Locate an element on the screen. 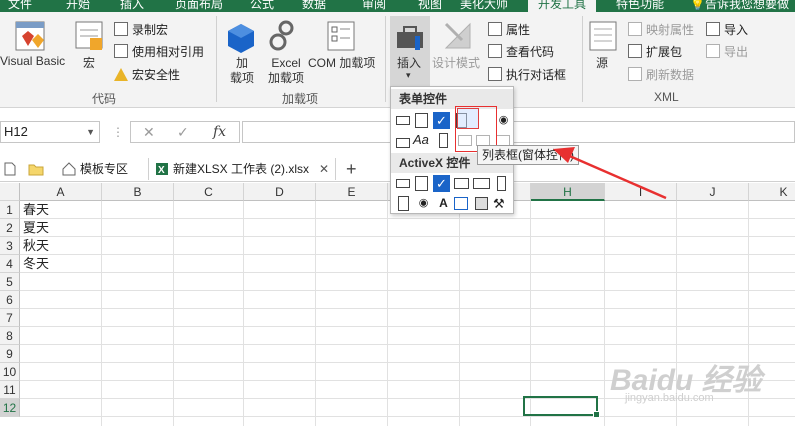  tell-me-box: 💡告诉我您想要做 is located at coordinates (739, 6).